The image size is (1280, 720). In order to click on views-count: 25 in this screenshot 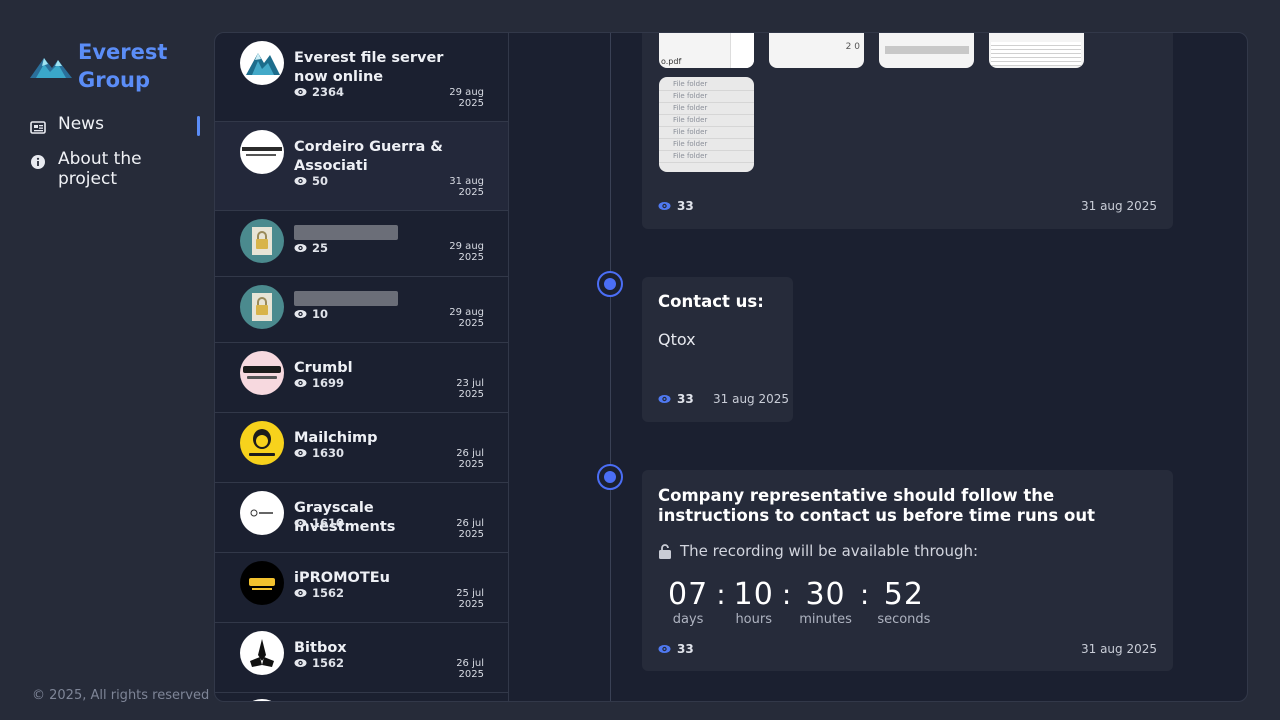, I will do `click(320, 248)`.